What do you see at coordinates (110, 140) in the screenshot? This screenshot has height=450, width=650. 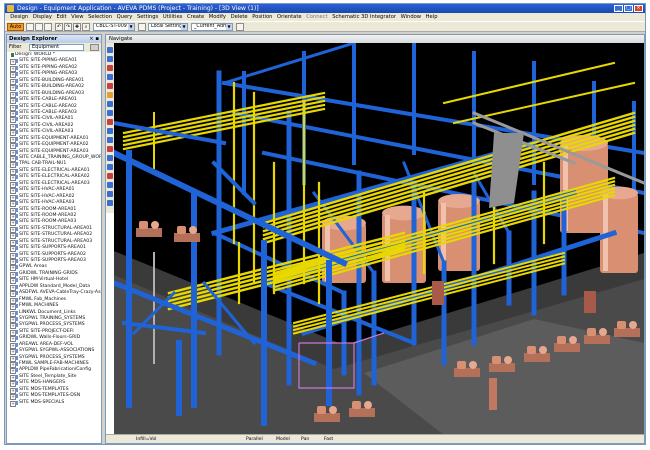 I see `look-icon` at bounding box center [110, 140].